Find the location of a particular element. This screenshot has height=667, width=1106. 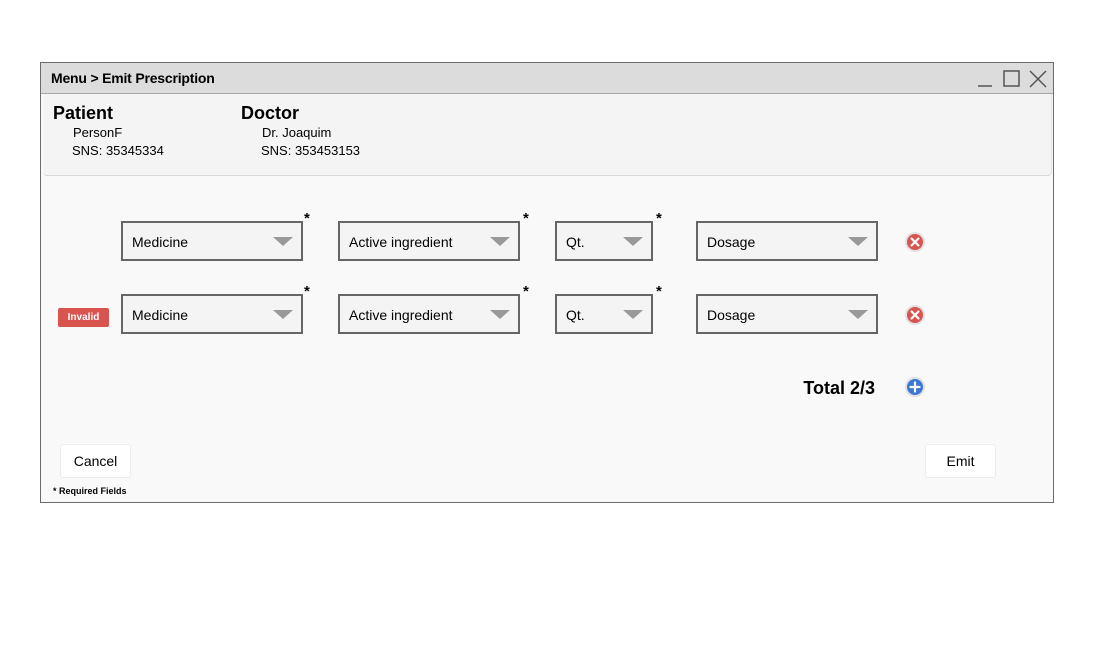

cancel-button: Cancel is located at coordinates (95, 461).